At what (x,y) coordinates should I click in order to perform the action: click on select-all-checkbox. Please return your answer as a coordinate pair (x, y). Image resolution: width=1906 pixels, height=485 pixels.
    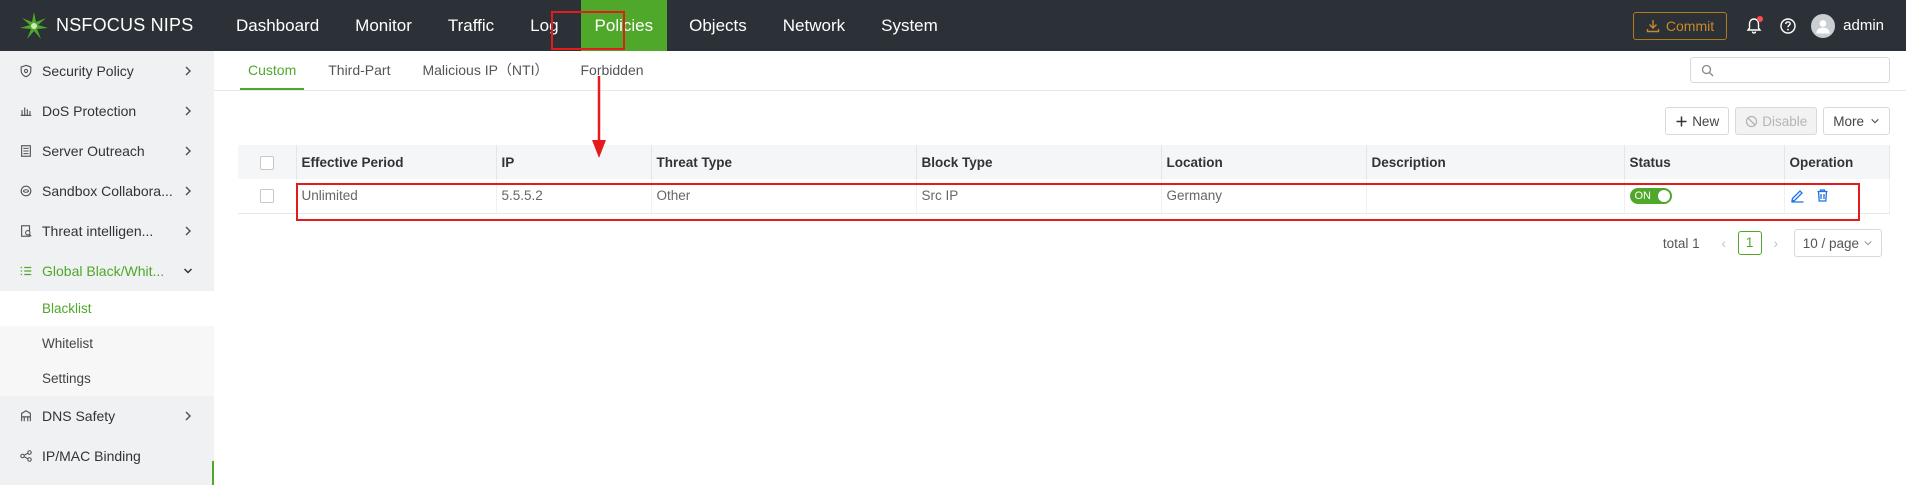
    Looking at the image, I should click on (266, 162).